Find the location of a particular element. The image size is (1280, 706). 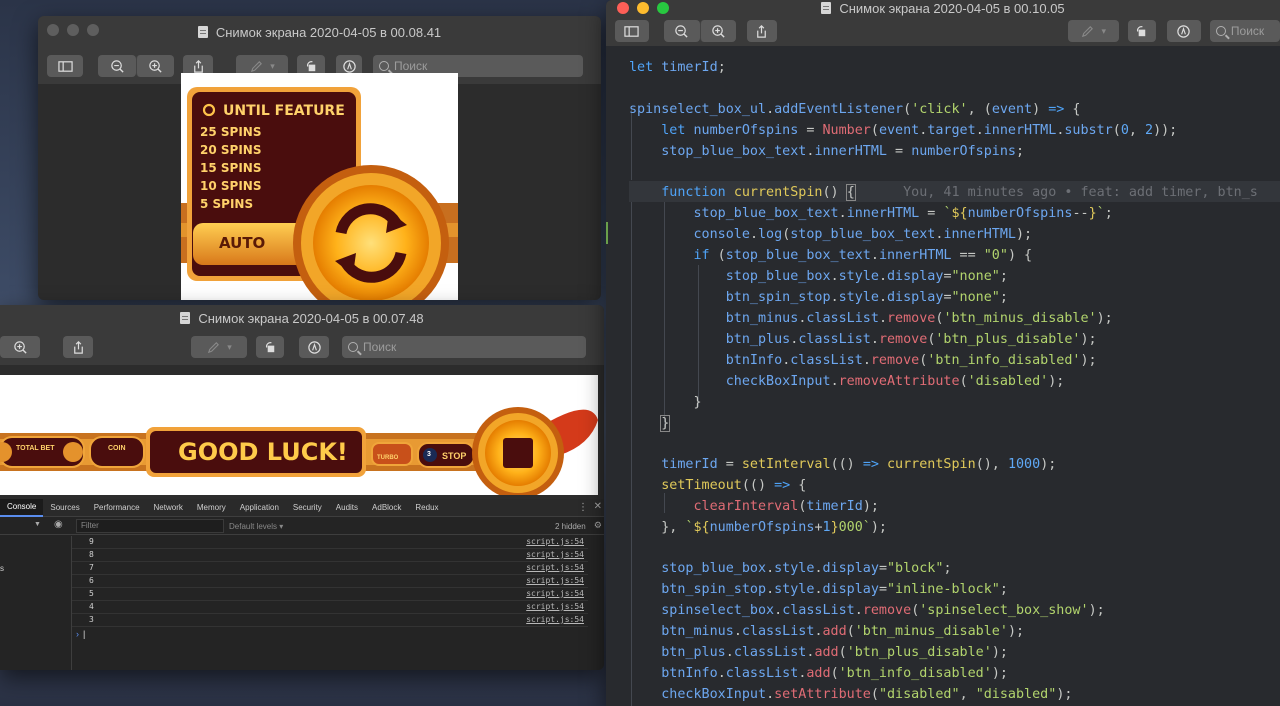

tab-sources: Sources is located at coordinates (64, 508).